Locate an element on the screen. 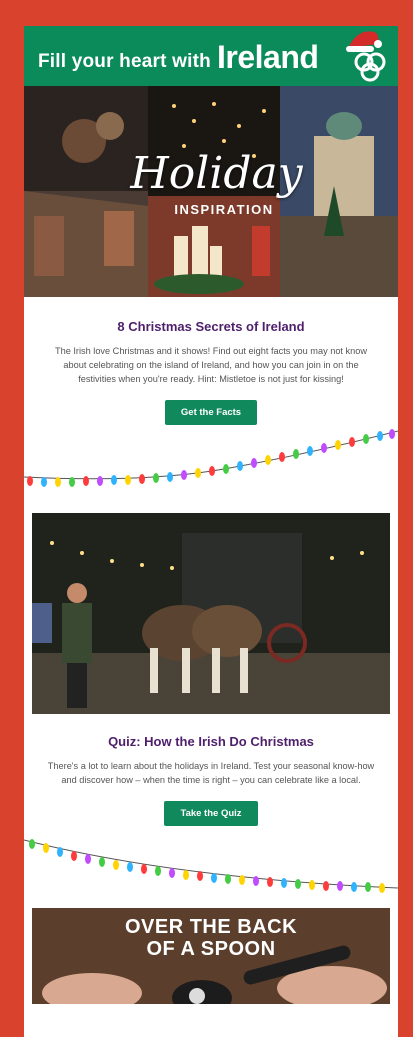 The height and width of the screenshot is (1037, 413). hero-title: Holiday is located at coordinates (216, 173).